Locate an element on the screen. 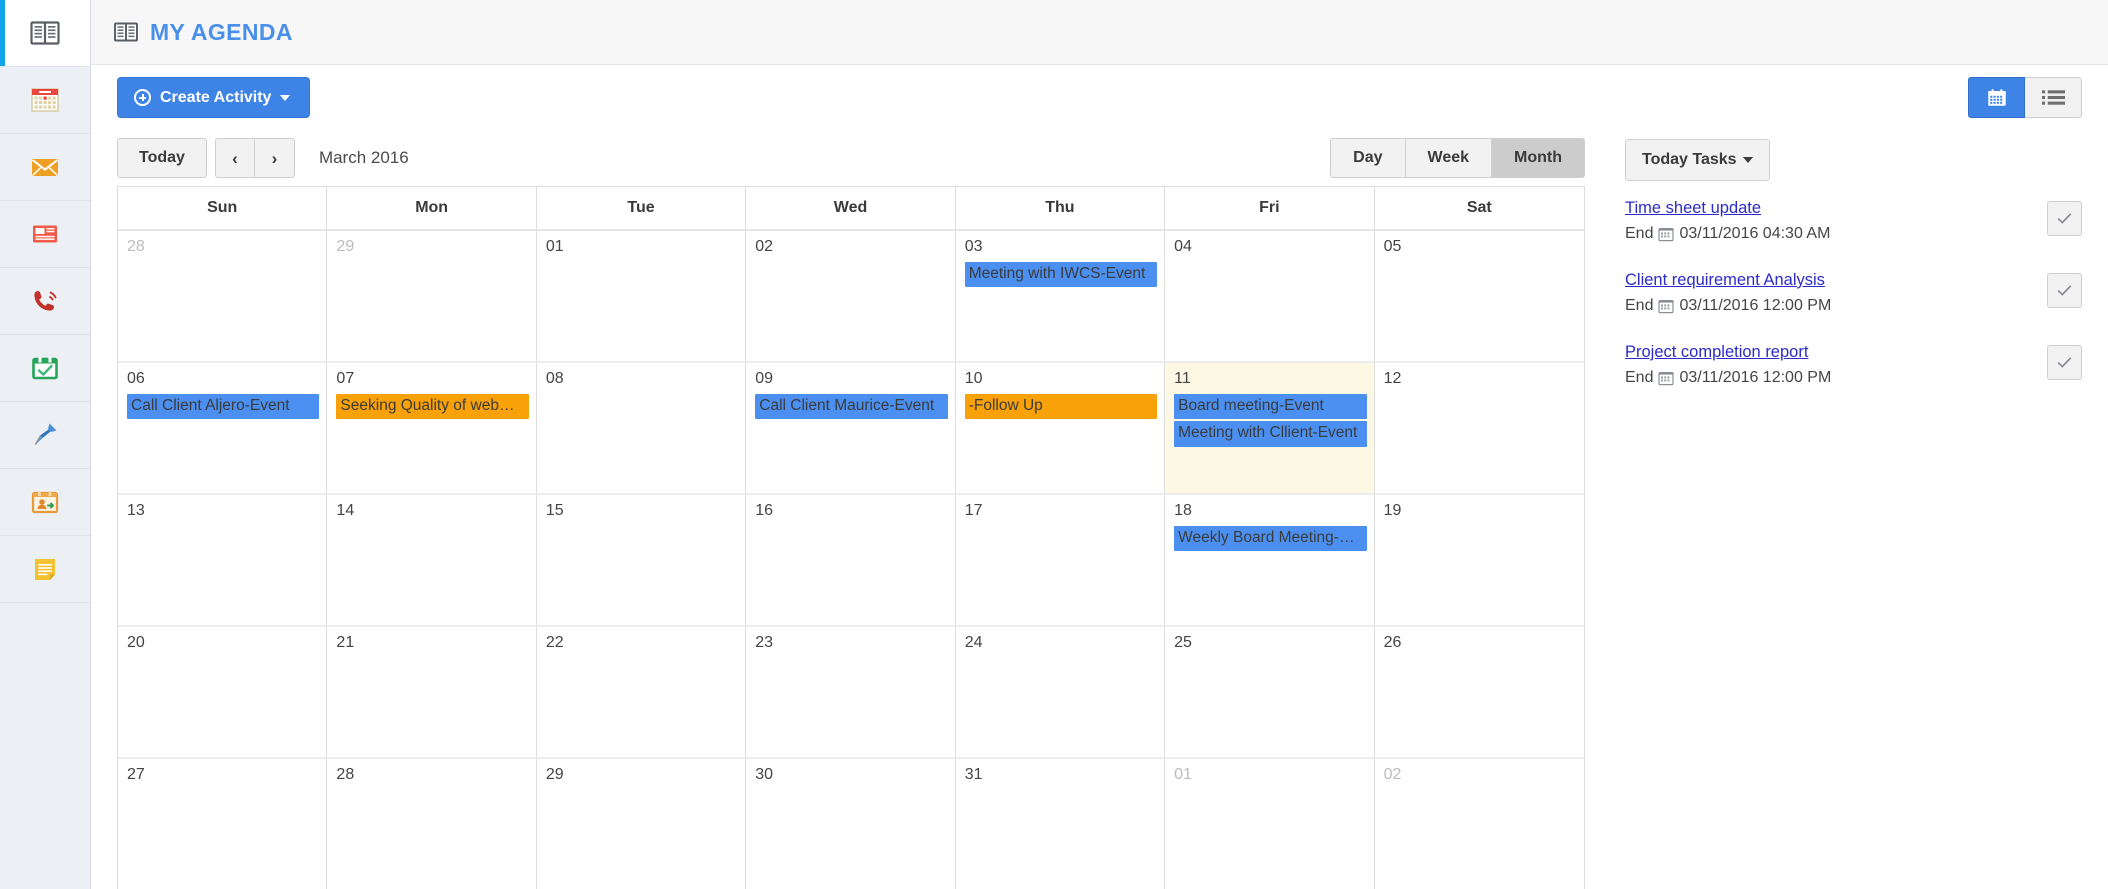  day-number: 29 is located at coordinates (554, 774).